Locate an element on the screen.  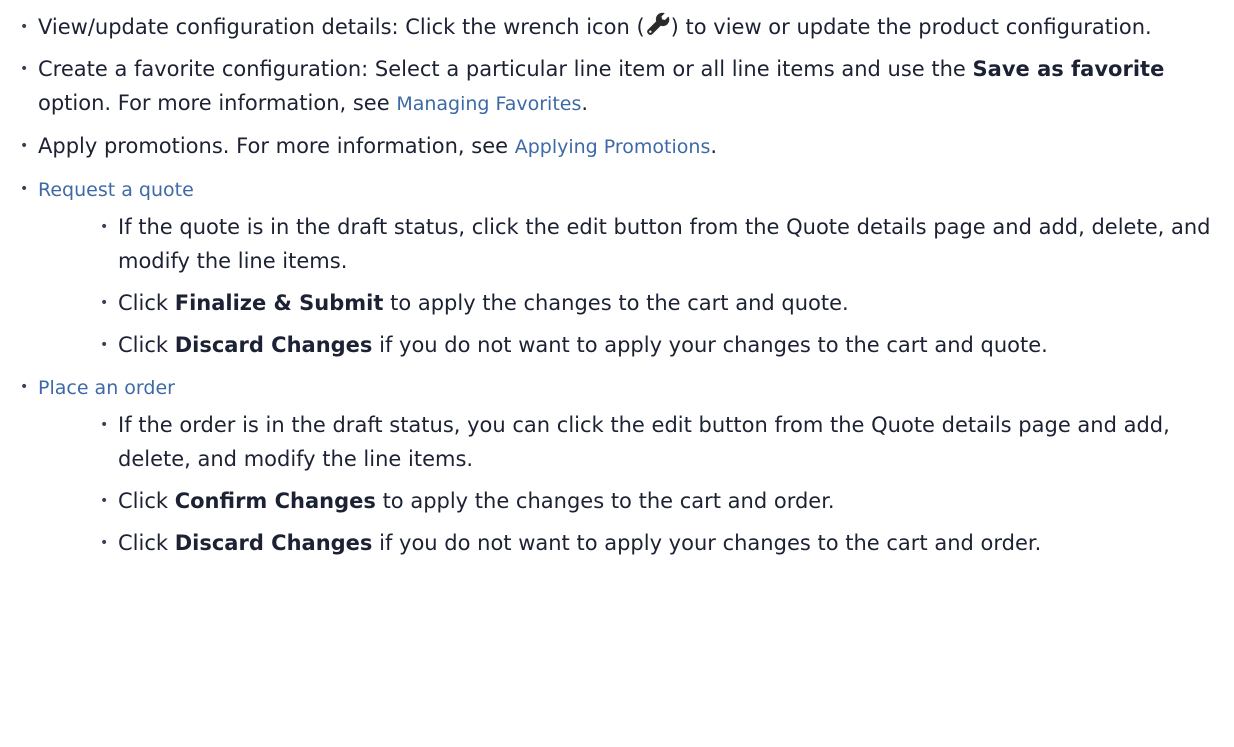
wrench-icon is located at coordinates (657, 23).